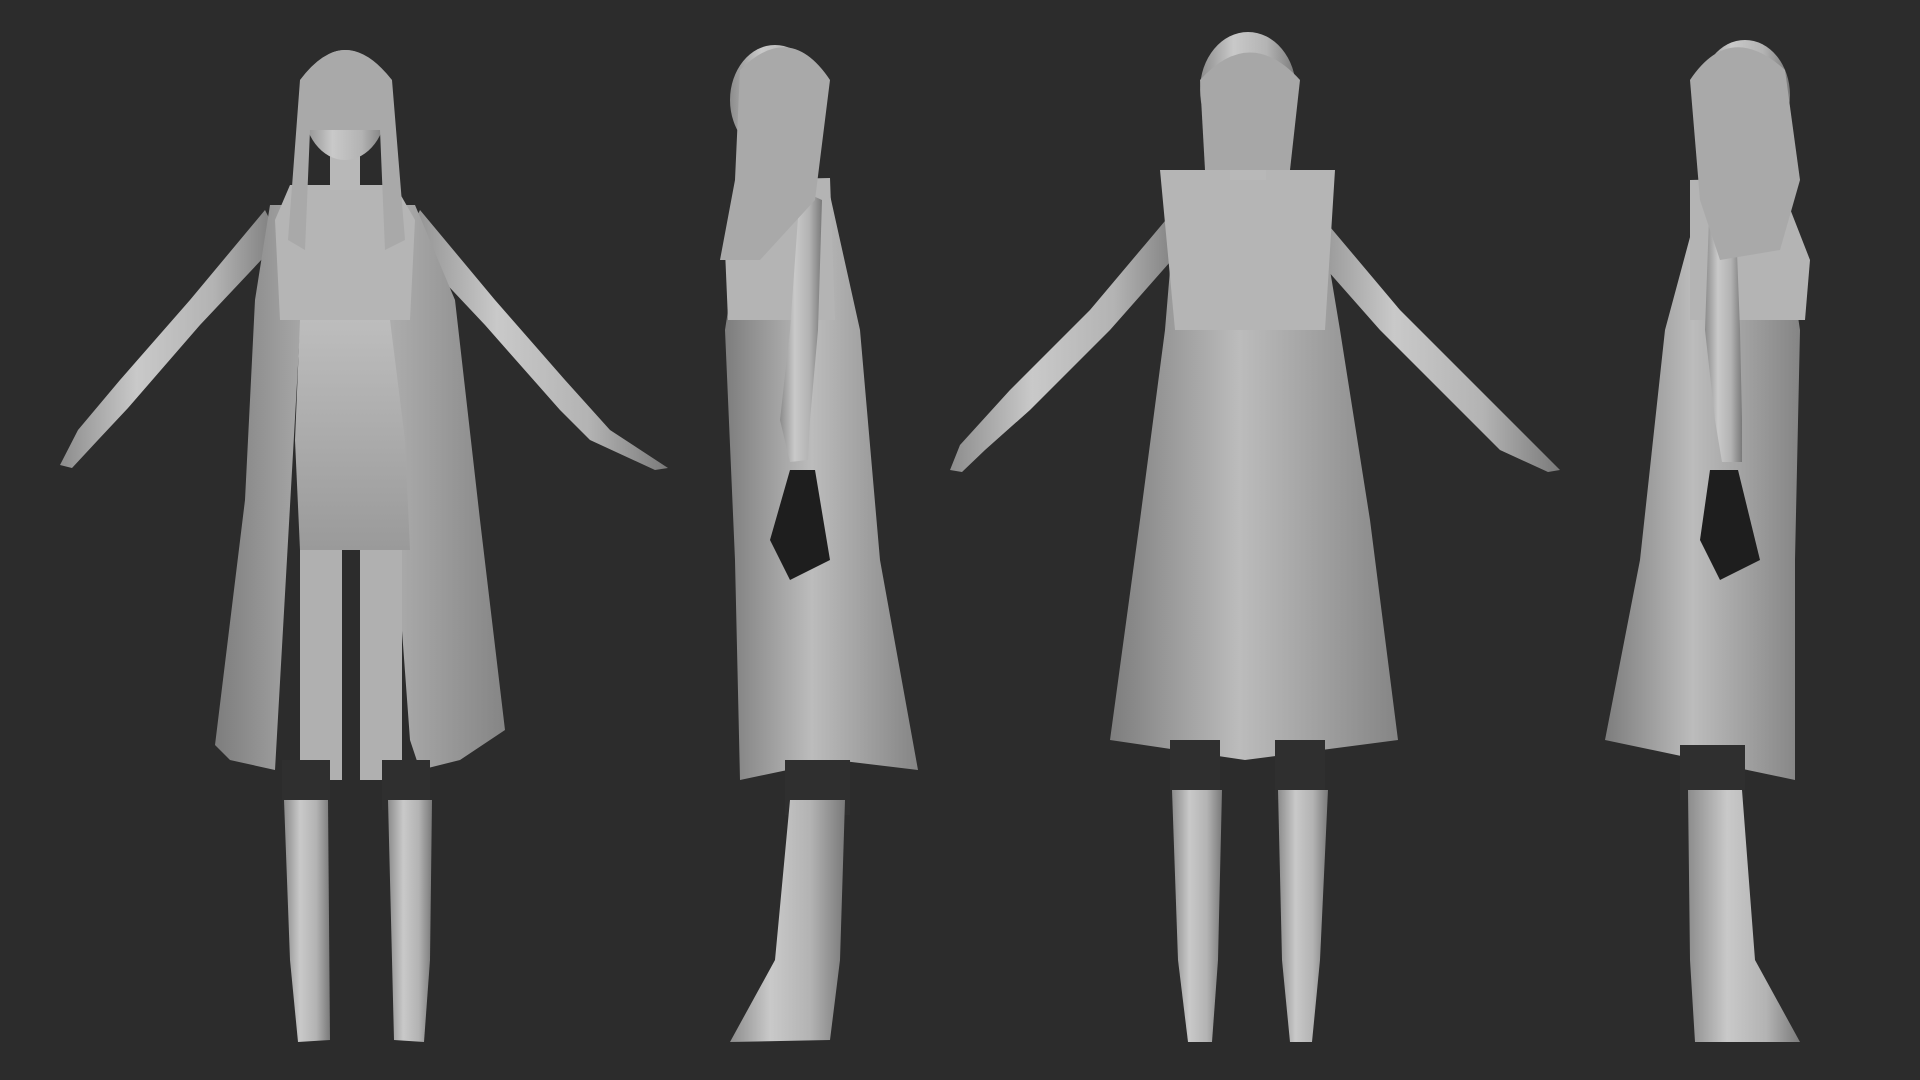  Describe the element at coordinates (321, 665) in the screenshot. I see `left-leg` at that location.